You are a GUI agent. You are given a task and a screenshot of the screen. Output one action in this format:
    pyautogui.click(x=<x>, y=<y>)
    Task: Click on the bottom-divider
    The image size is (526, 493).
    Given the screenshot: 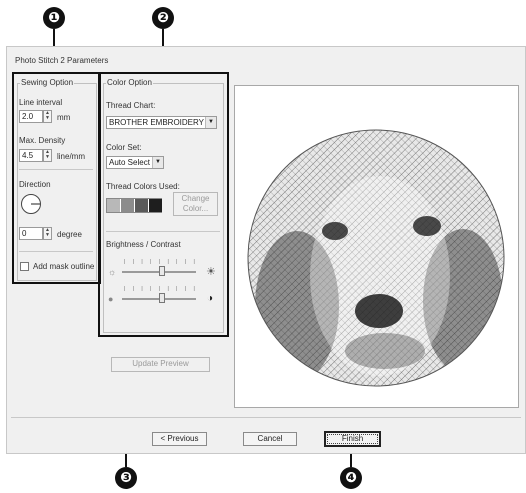 What is the action you would take?
    pyautogui.click(x=266, y=417)
    